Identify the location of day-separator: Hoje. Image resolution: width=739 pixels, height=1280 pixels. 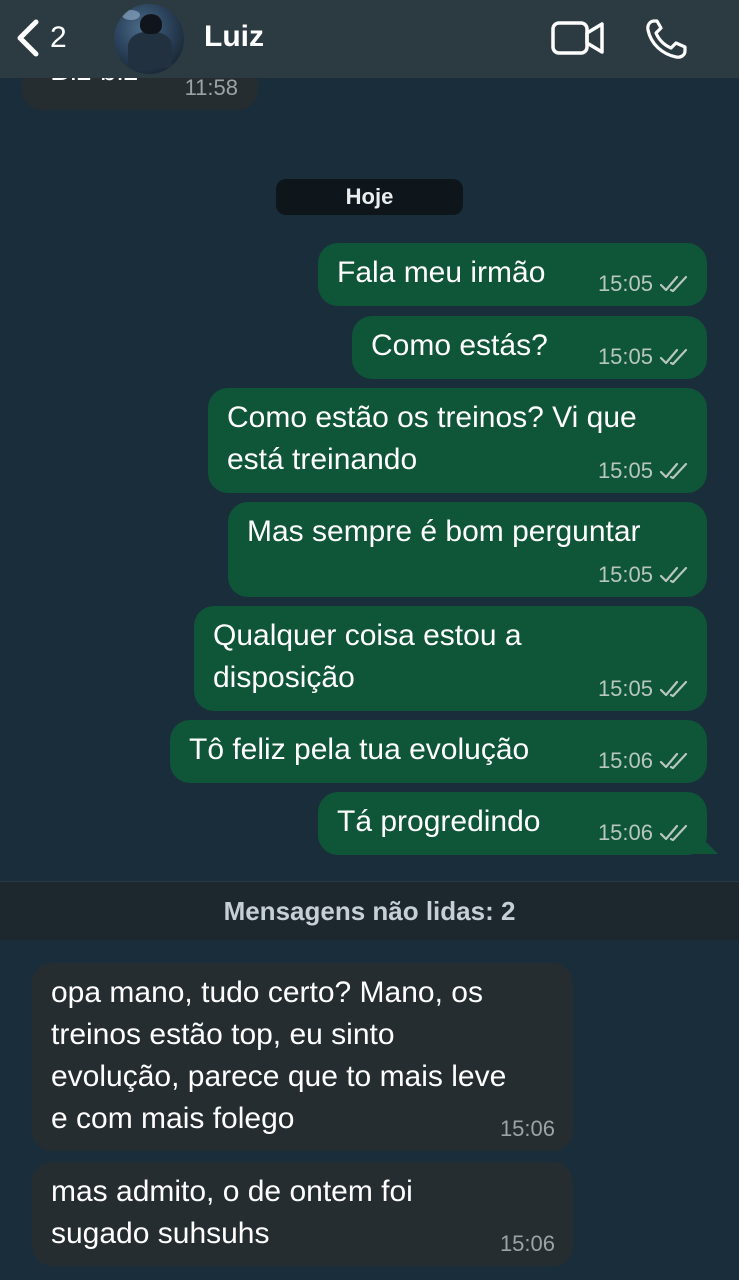
(369, 197).